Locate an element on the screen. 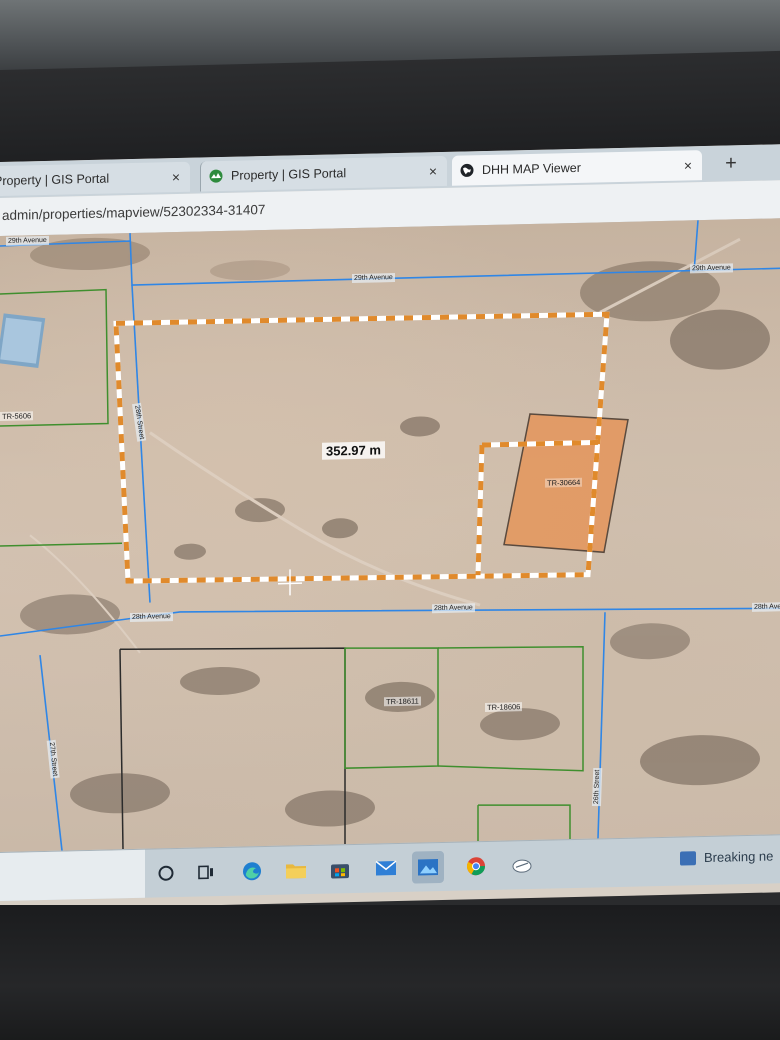 Image resolution: width=780 pixels, height=1040 pixels. crosshair-cursor-icon is located at coordinates (290, 582).